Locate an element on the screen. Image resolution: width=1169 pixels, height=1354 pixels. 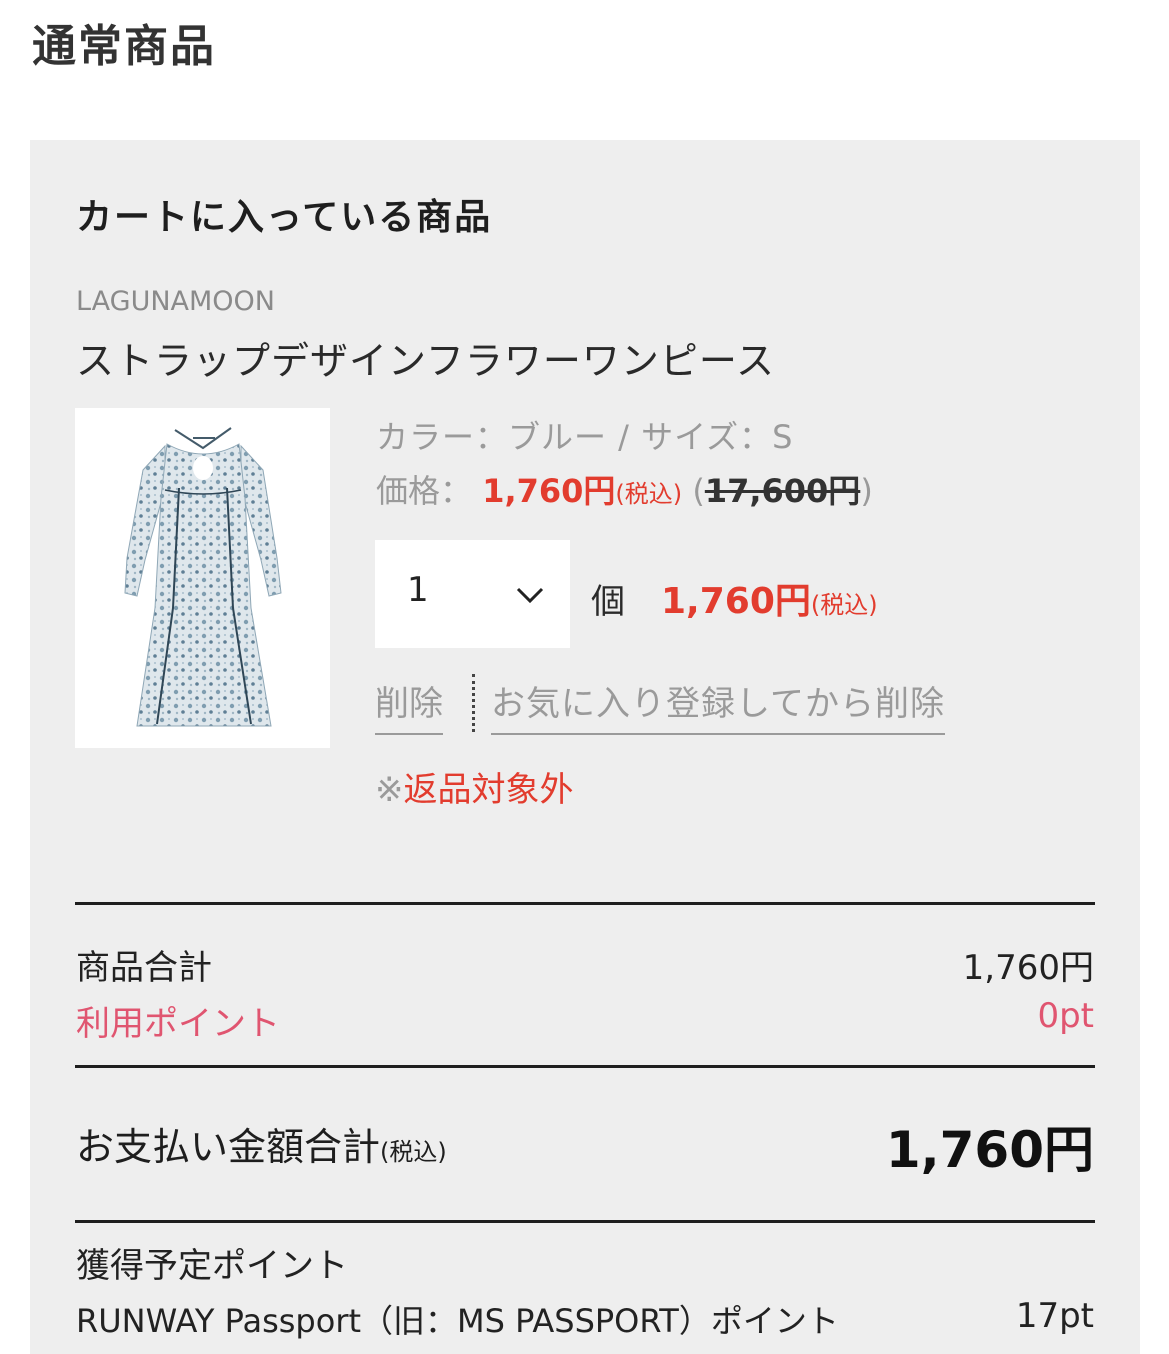
favorite-then-delete-link: お気に入り登録してから削除 is located at coordinates (718, 705).